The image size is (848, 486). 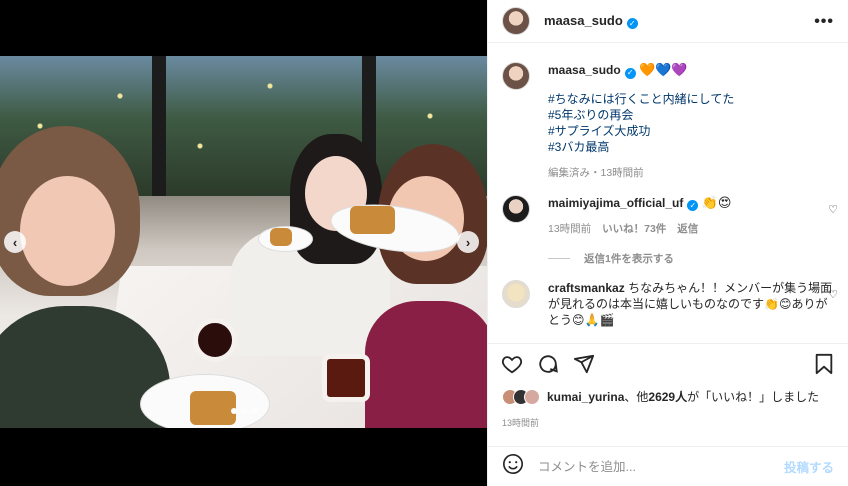 What do you see at coordinates (691, 99) in the screenshot?
I see `hashtag-link: #ちなみには行くこと内緒にしてた` at bounding box center [691, 99].